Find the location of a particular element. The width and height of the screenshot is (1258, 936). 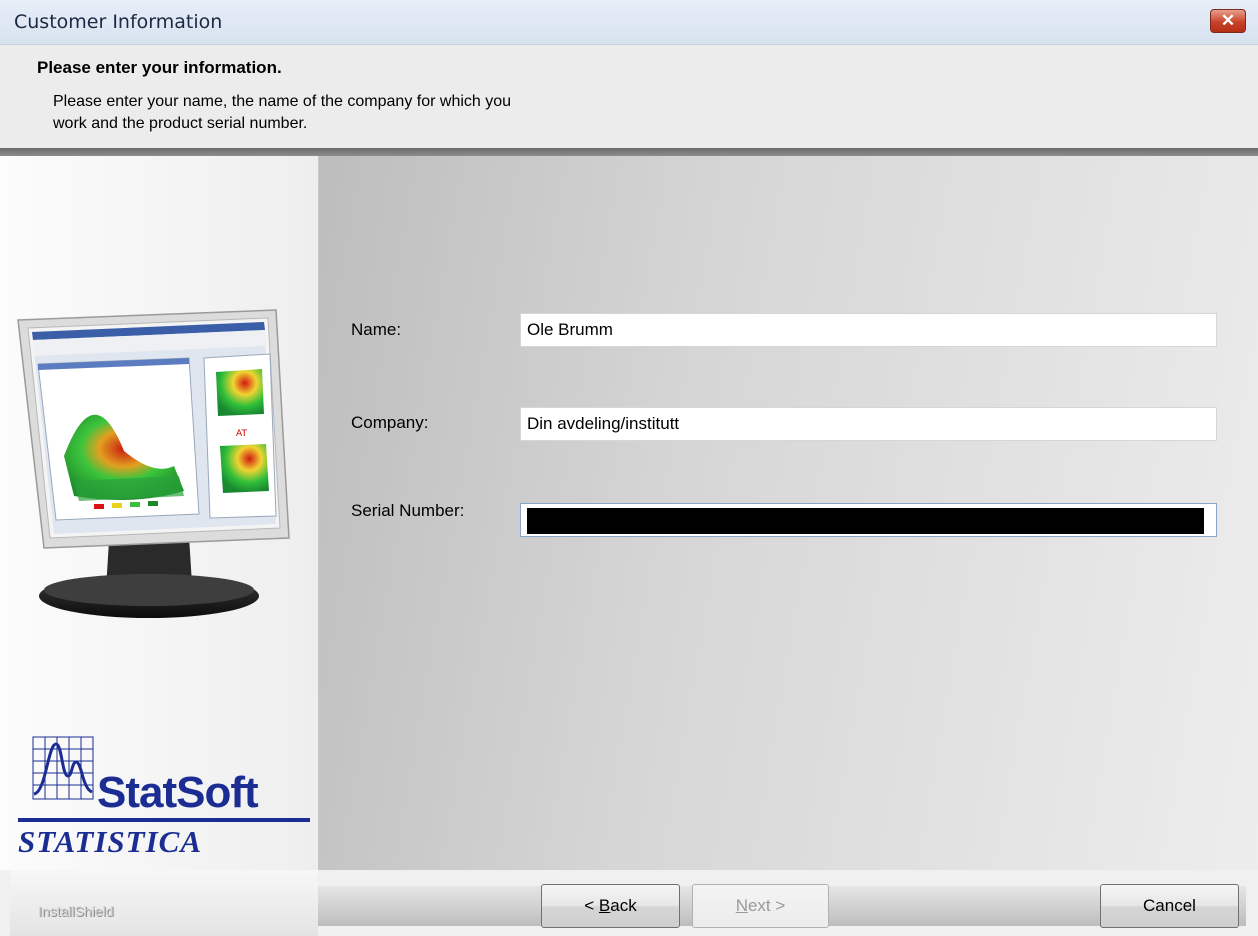

close-icon: ✕ is located at coordinates (1228, 20).